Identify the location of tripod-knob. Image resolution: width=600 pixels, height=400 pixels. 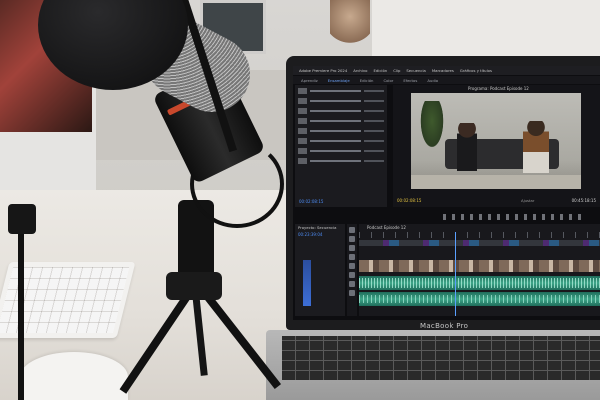
(194, 286).